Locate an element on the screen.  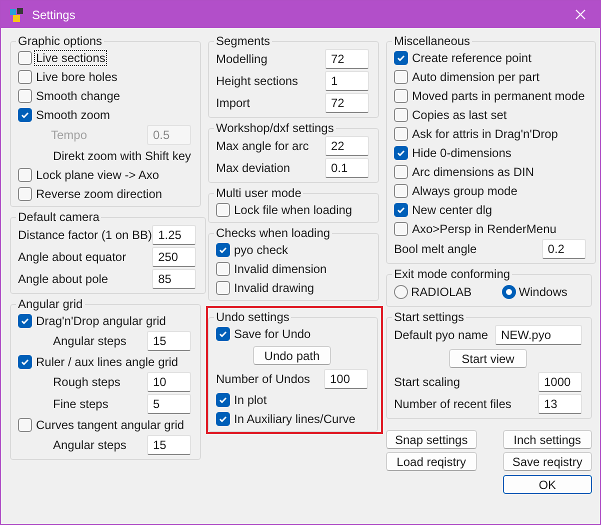
input-field: 0.2 is located at coordinates (564, 249).